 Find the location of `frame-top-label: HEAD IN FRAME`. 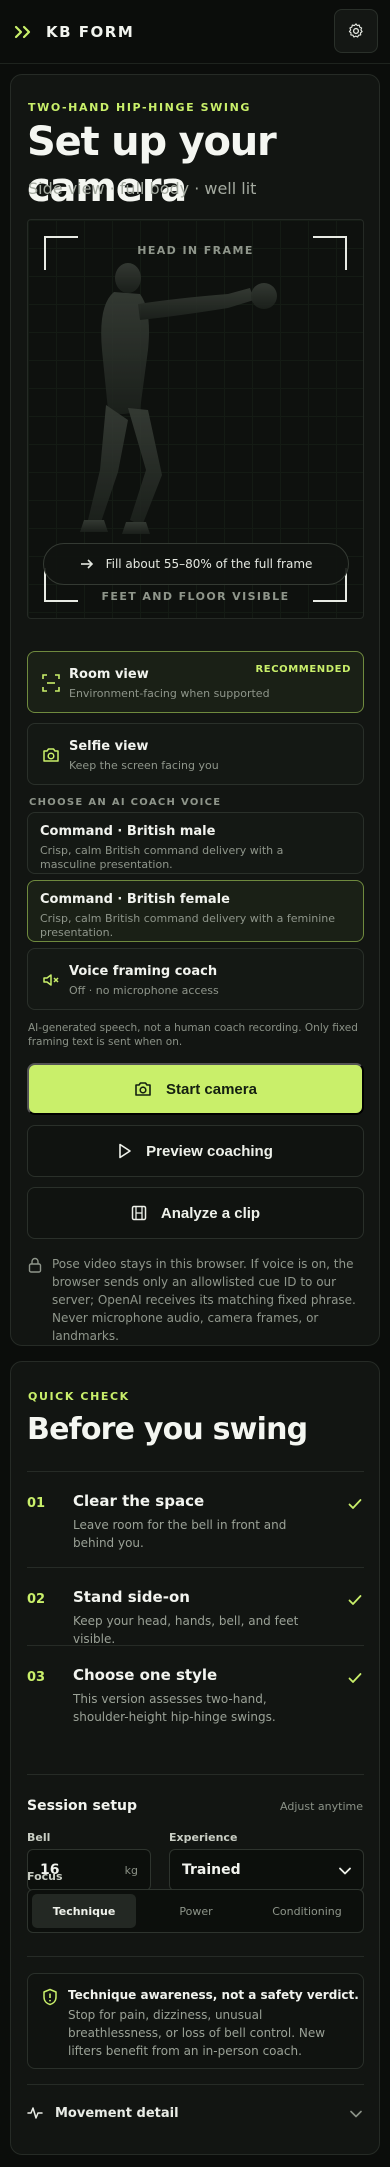

frame-top-label: HEAD IN FRAME is located at coordinates (195, 250).